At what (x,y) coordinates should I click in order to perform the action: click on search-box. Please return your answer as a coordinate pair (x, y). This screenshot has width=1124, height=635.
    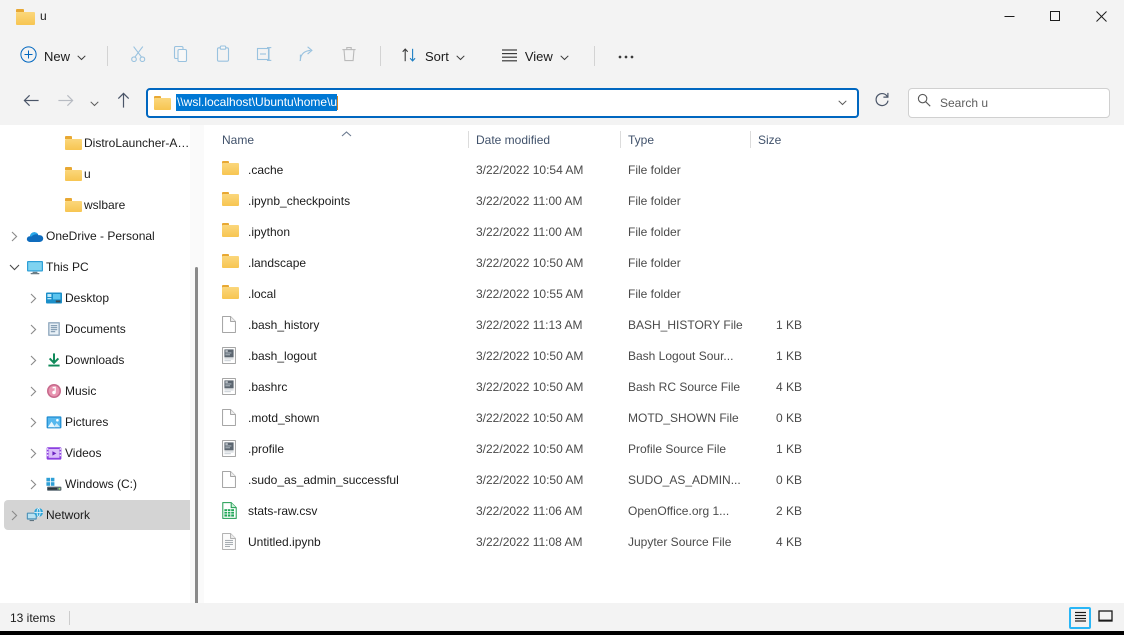
    Looking at the image, I should click on (1009, 102).